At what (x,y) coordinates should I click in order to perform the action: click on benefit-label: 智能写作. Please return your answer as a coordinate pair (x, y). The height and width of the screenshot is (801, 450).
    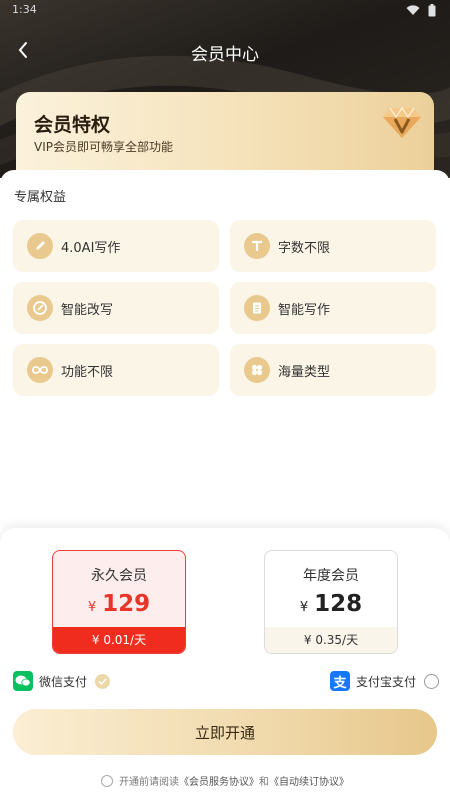
    Looking at the image, I should click on (304, 310).